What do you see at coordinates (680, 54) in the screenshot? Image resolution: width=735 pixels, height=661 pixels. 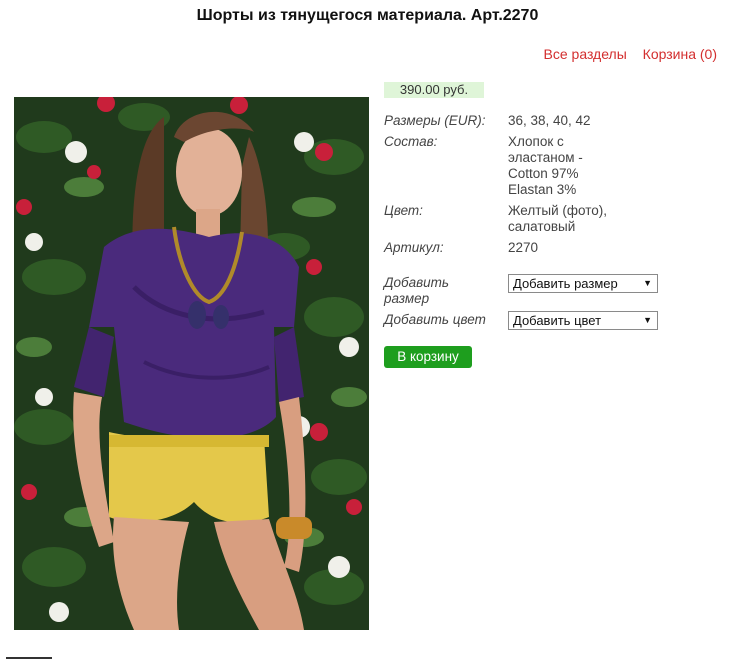 I see `cart-link: Корзина (0)` at bounding box center [680, 54].